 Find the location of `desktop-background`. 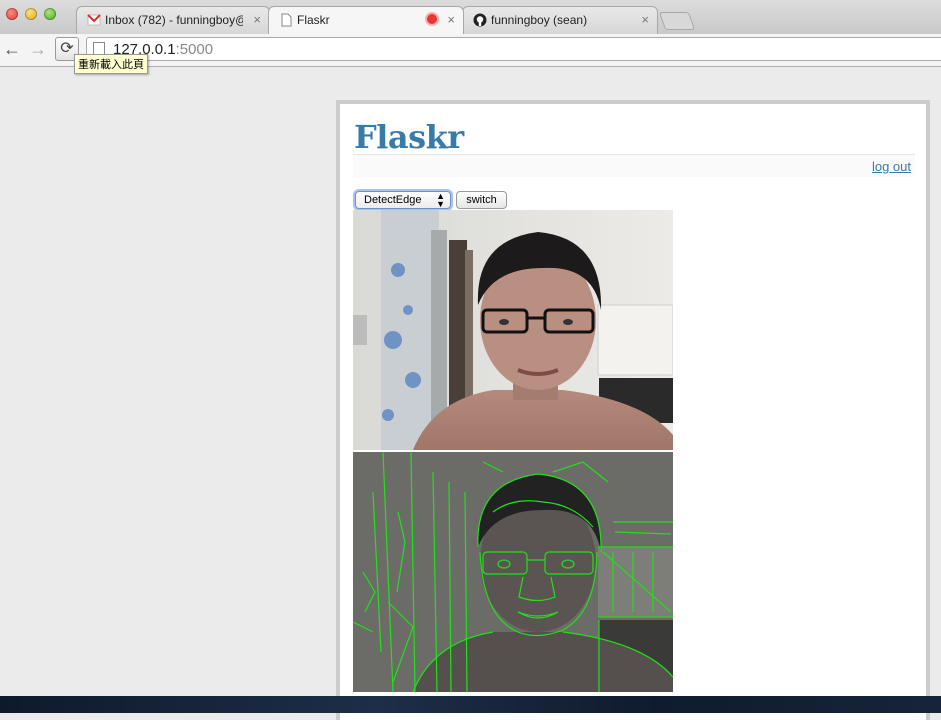

desktop-background is located at coordinates (470, 704).